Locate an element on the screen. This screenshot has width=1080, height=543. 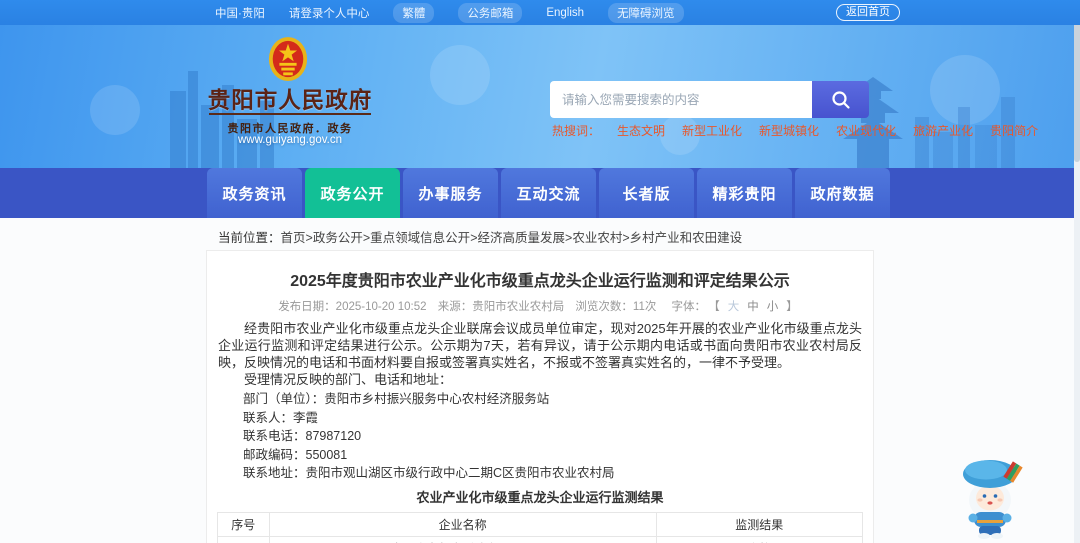
font-size-large: 大 is located at coordinates (734, 307).